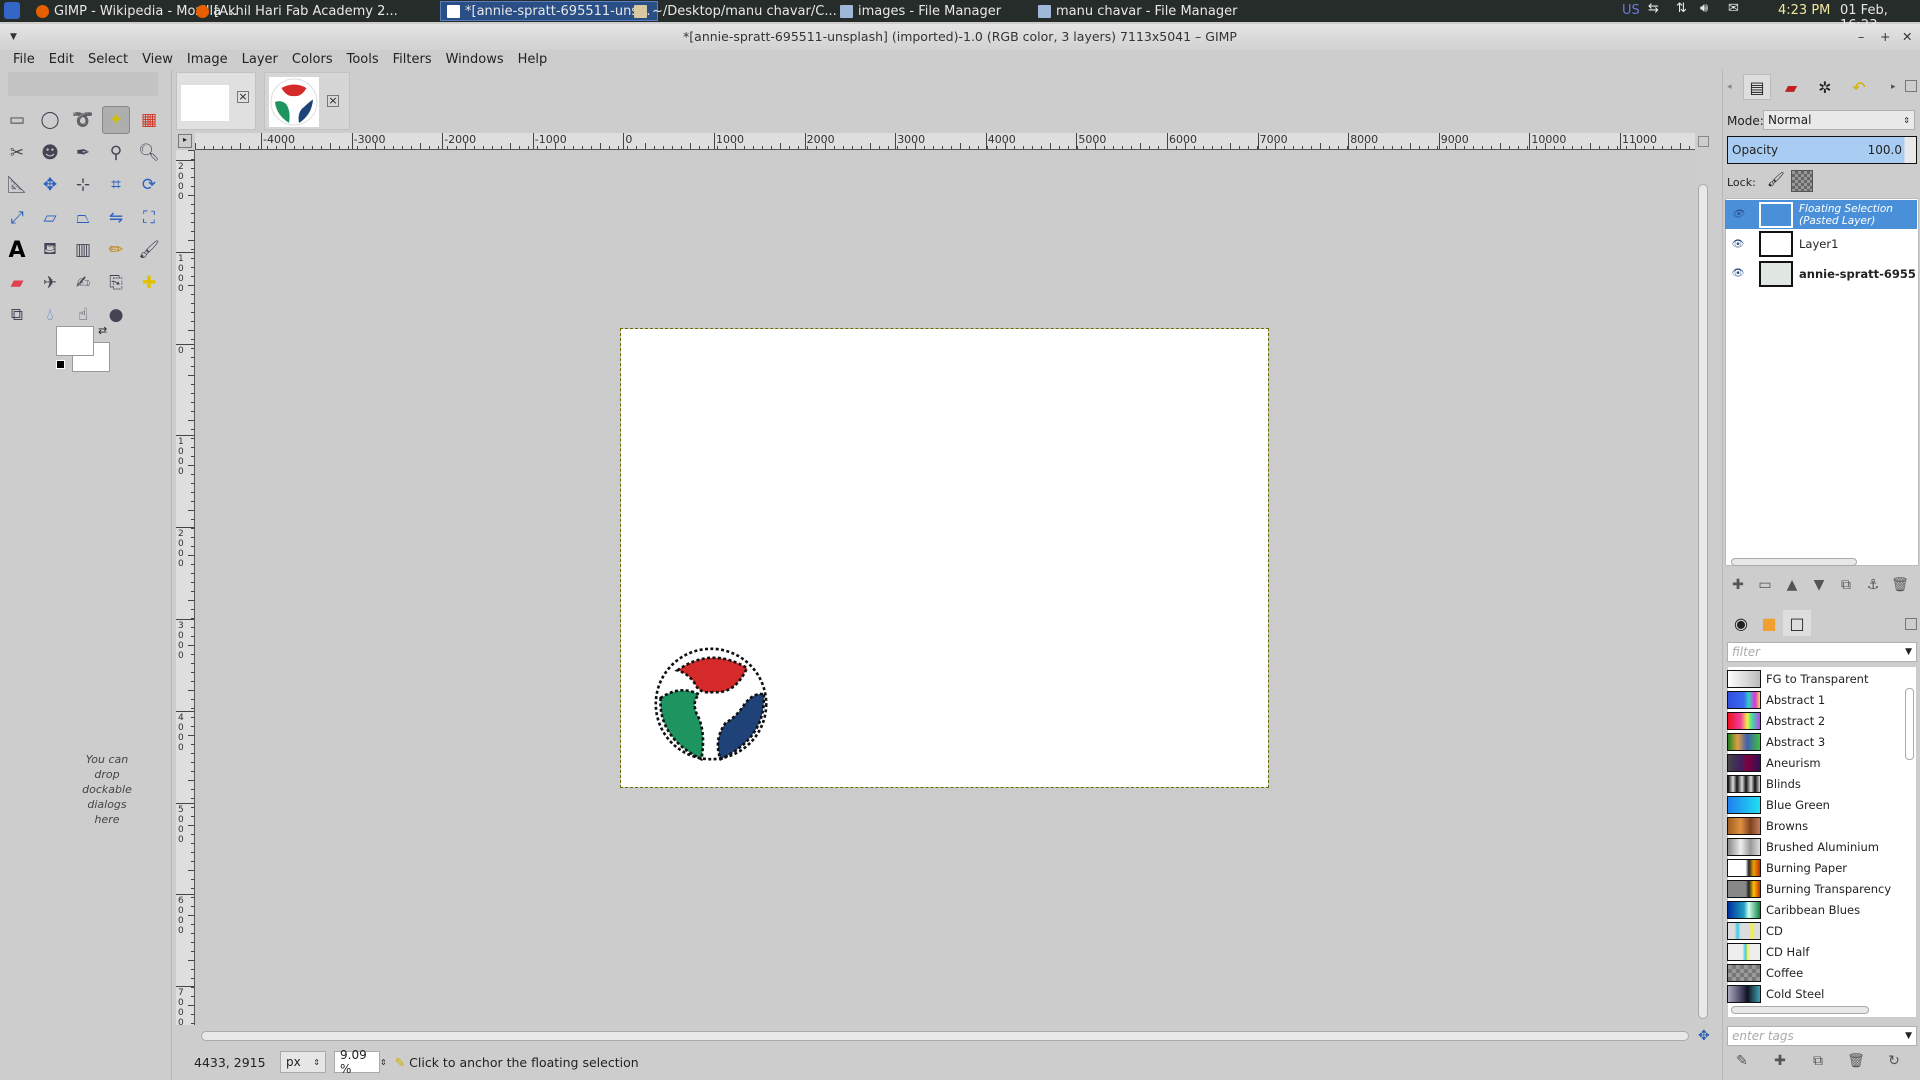  Describe the element at coordinates (1631, 10) in the screenshot. I see `keyboard-layout: US` at that location.